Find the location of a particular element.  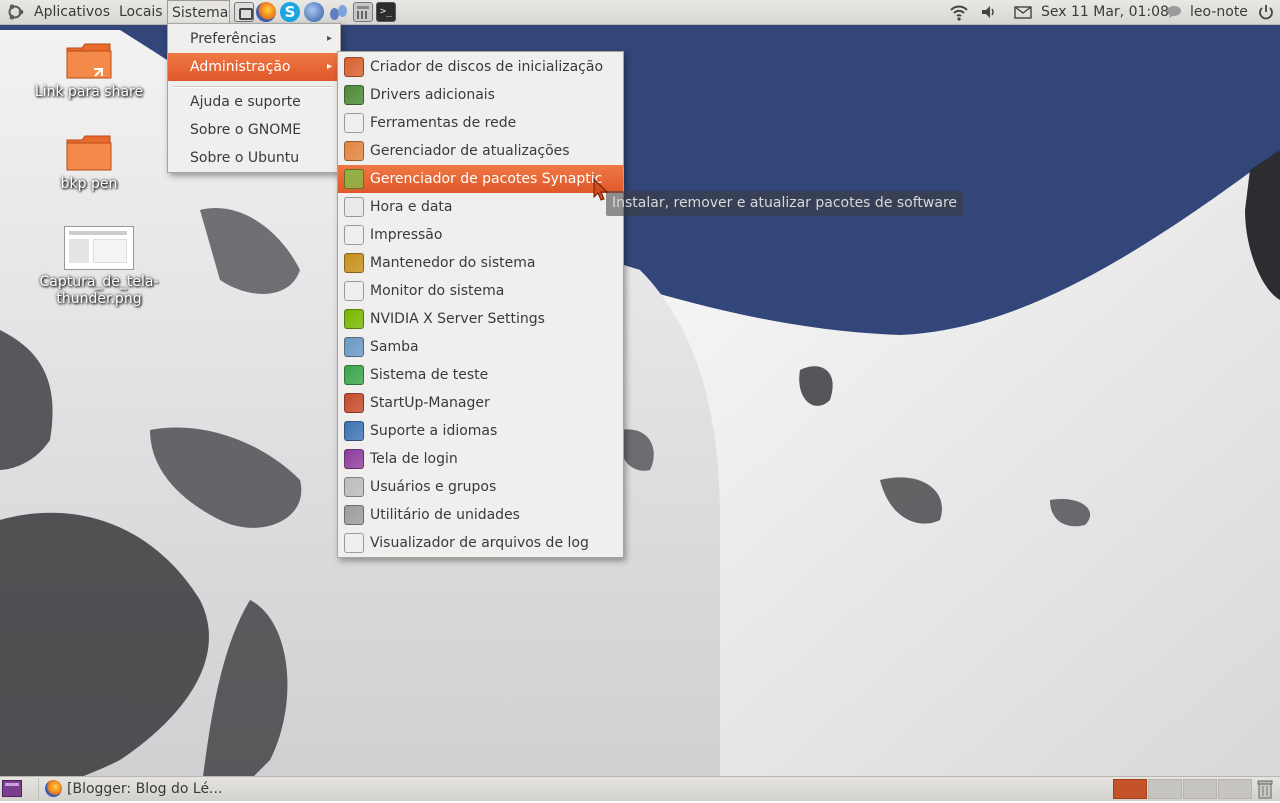

menu-item-label: Visualizador de arquivos de log is located at coordinates (479, 543).